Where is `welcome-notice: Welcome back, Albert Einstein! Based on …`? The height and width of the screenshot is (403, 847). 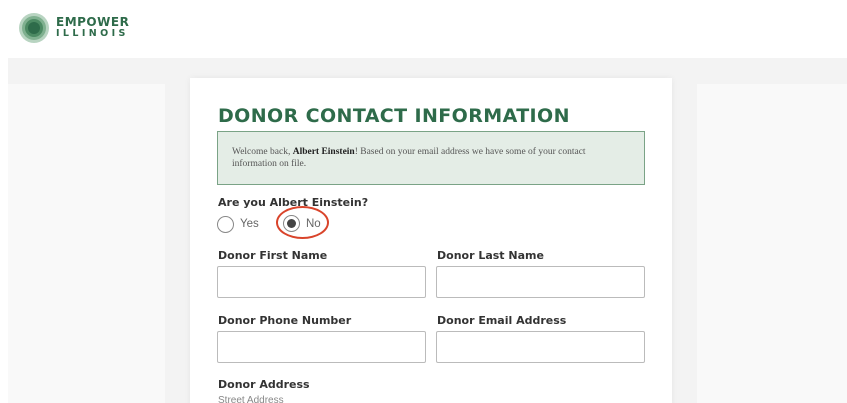 welcome-notice: Welcome back, Albert Einstein! Based on … is located at coordinates (431, 158).